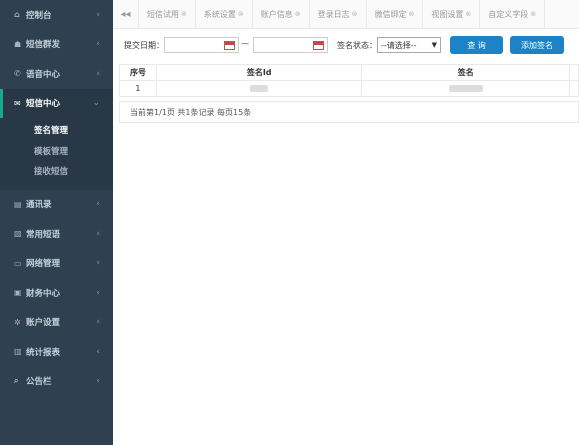  I want to click on tab-label: 系统设置, so click(219, 14).